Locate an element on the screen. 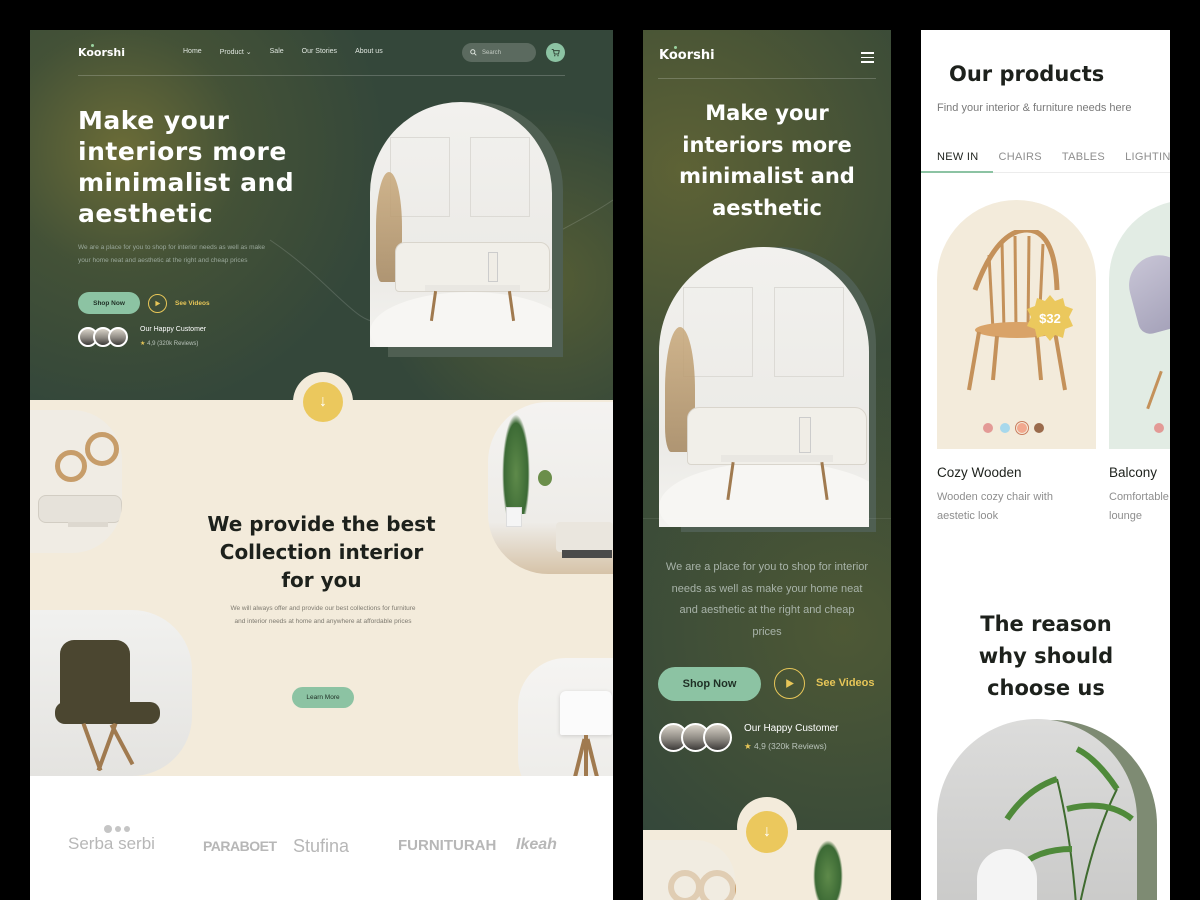  decor-line is located at coordinates (767, 518).